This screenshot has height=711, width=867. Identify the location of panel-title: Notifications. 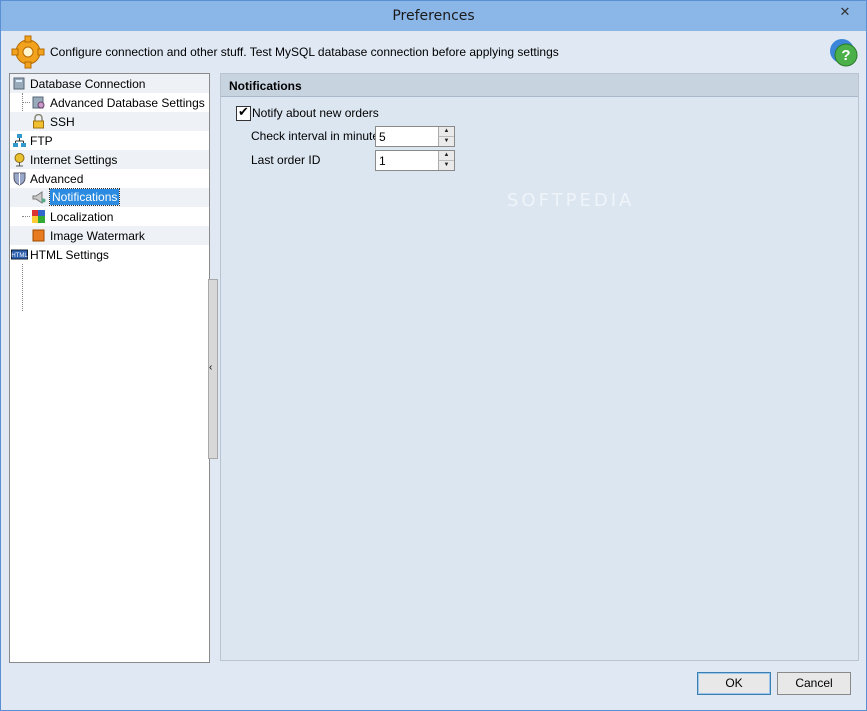
(265, 86).